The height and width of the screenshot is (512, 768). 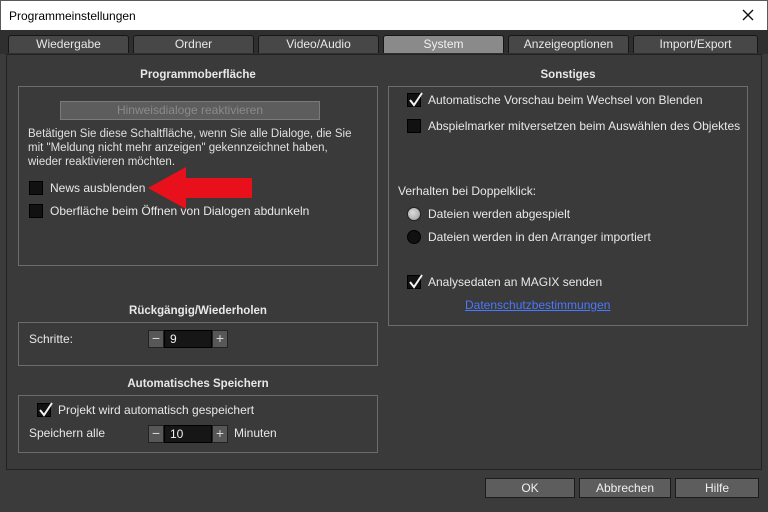 What do you see at coordinates (695, 44) in the screenshot?
I see `tab-import-export: Import/Export` at bounding box center [695, 44].